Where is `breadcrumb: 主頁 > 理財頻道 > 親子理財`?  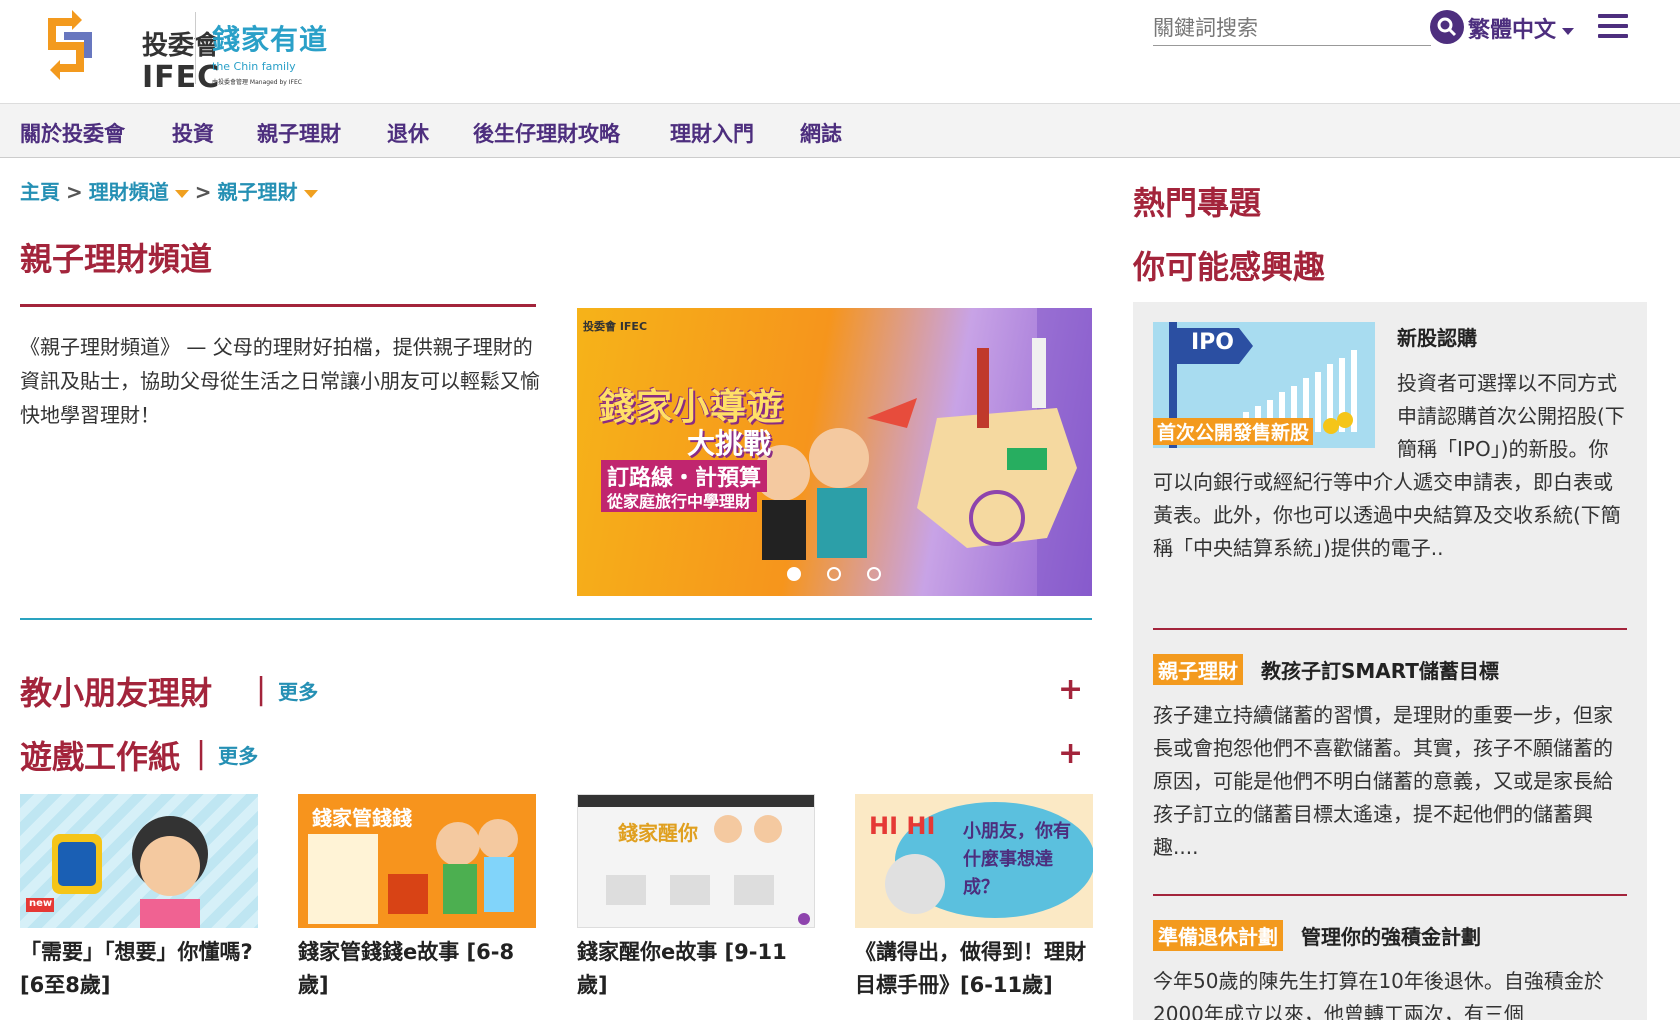
breadcrumb: 主頁 > 理財頻道 > 親子理財 is located at coordinates (169, 190).